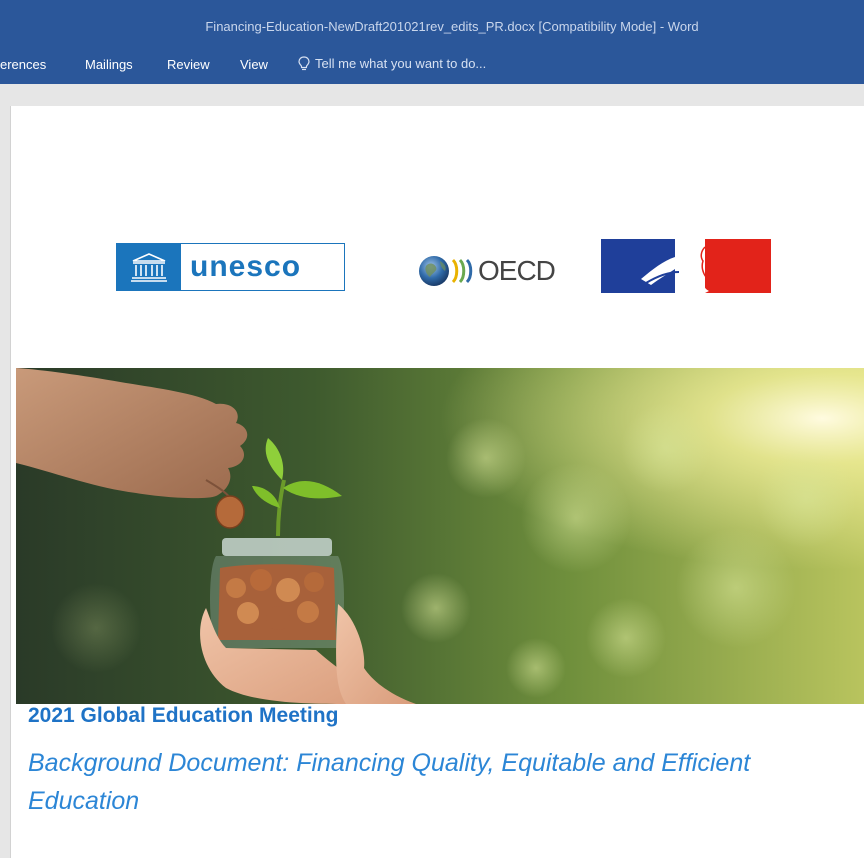 Image resolution: width=864 pixels, height=858 pixels. What do you see at coordinates (446, 271) in the screenshot?
I see `globe-icon` at bounding box center [446, 271].